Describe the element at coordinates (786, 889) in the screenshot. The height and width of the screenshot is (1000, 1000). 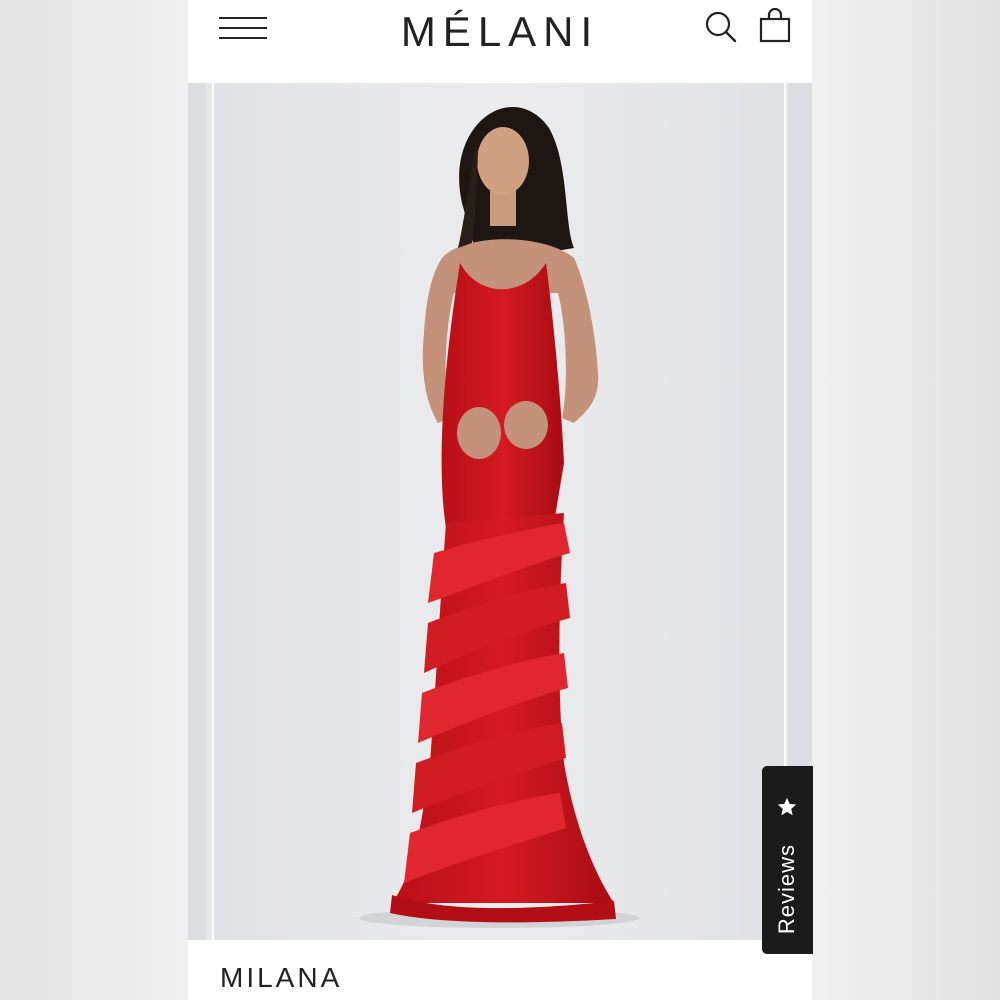
I see `reviews-label: Reviews` at that location.